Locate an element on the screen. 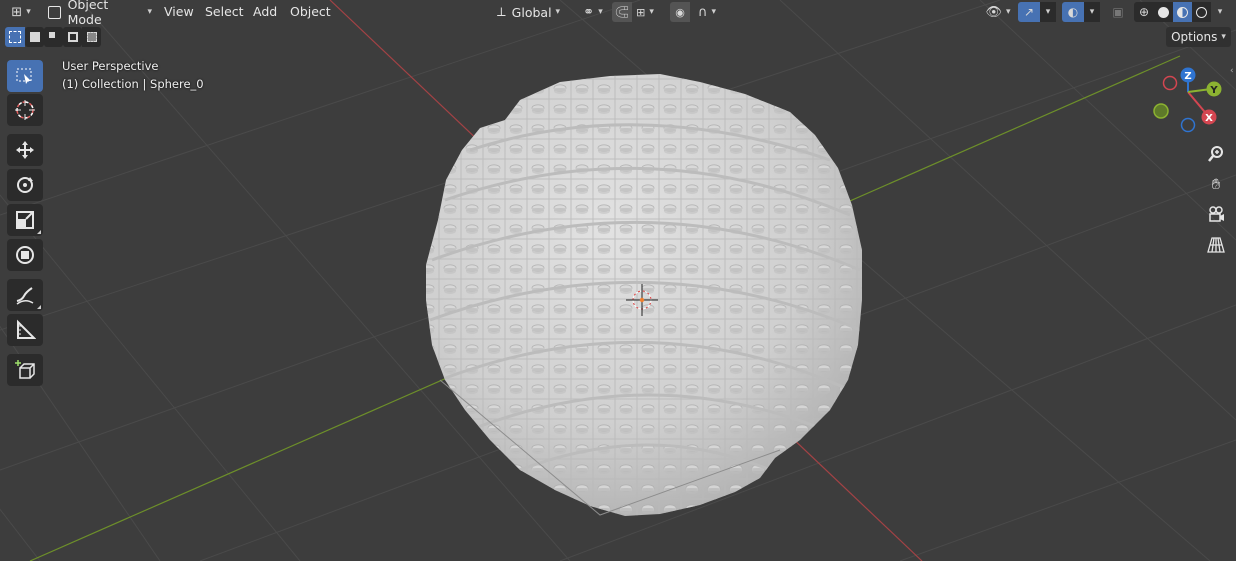 The image size is (1236, 561). overlay-toggle-icon: ◐ is located at coordinates (1073, 12).